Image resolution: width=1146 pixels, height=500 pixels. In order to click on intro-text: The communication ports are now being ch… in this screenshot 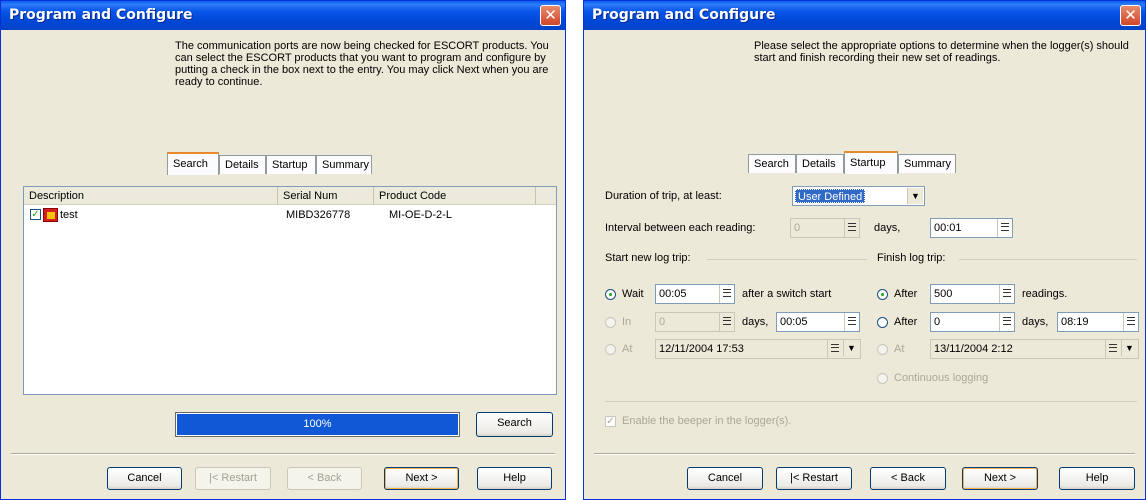, I will do `click(362, 64)`.